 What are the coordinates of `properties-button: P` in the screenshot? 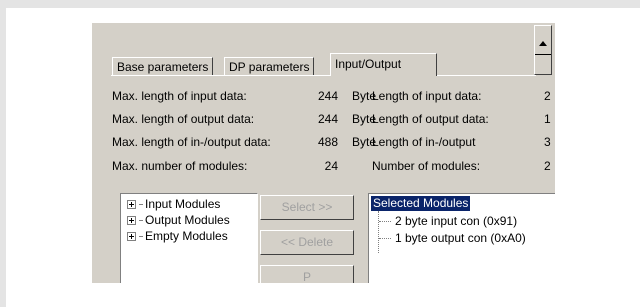 It's located at (307, 274).